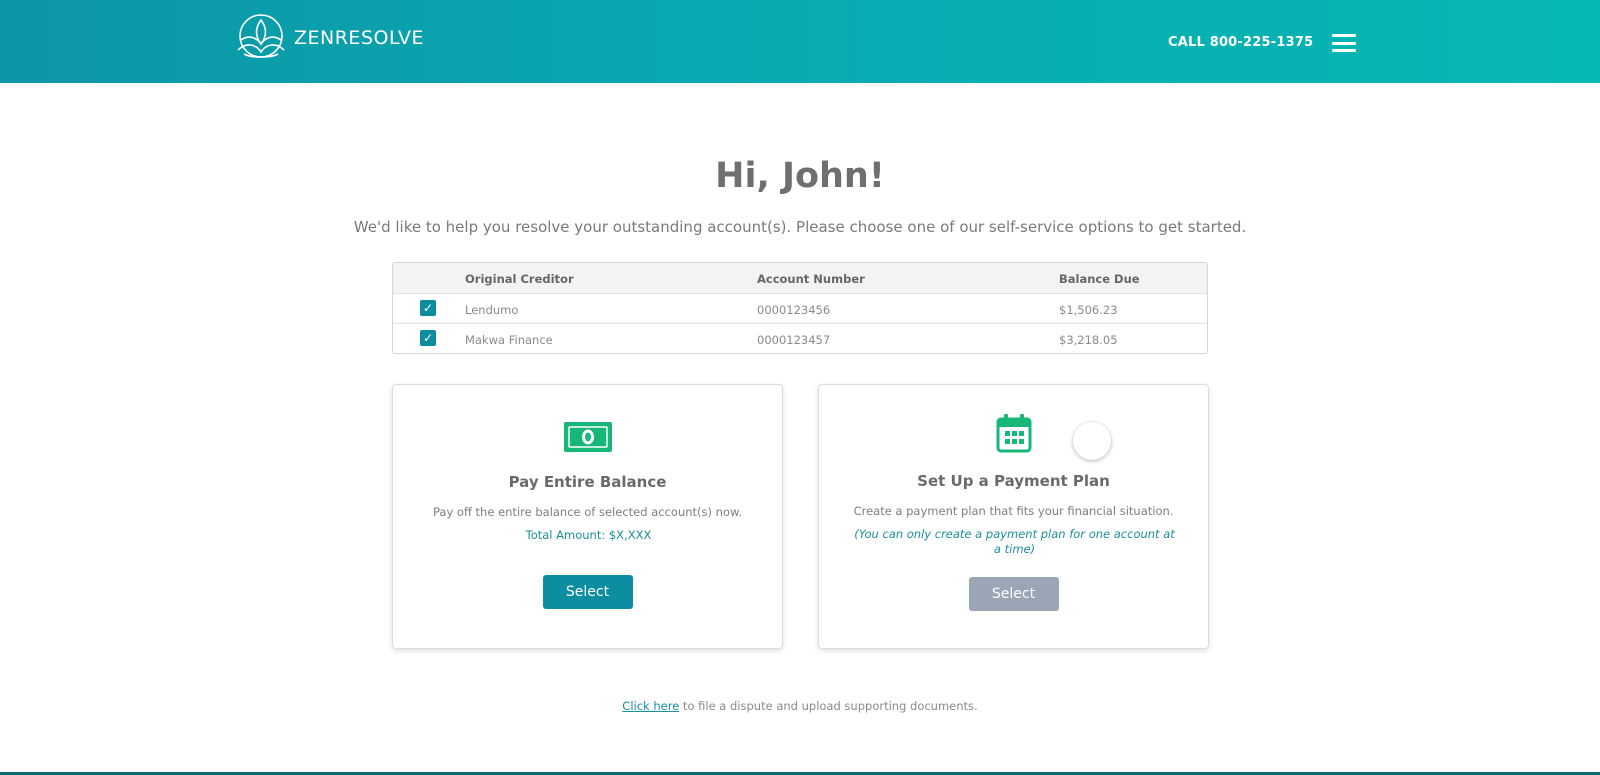  I want to click on call-phone-link: CALL 800-225-1375, so click(1240, 42).